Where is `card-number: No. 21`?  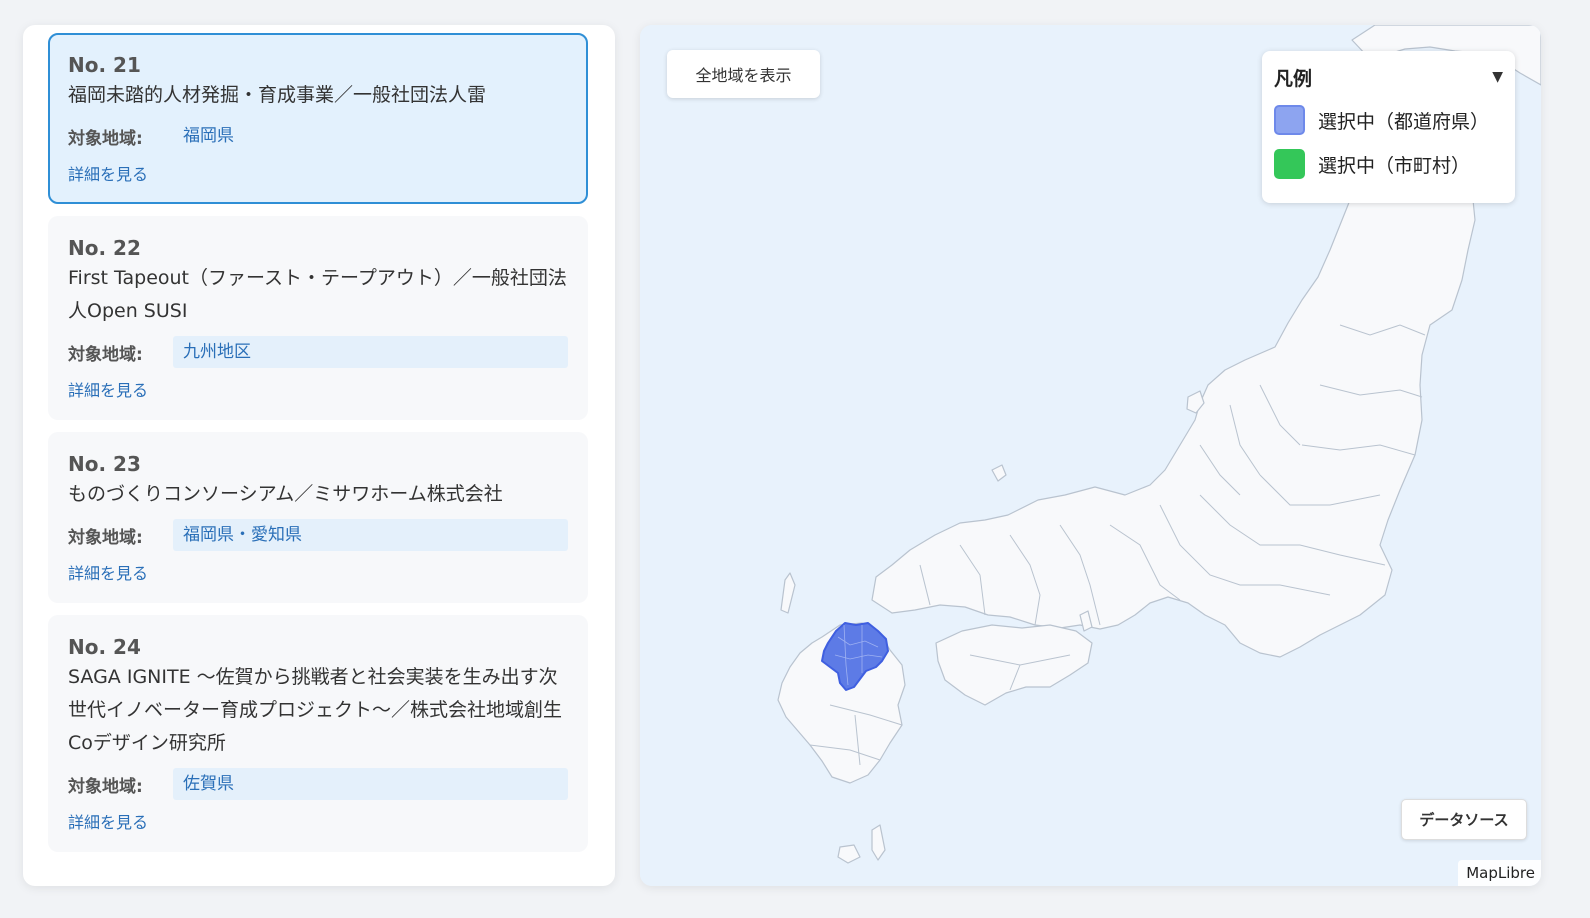 card-number: No. 21 is located at coordinates (104, 65).